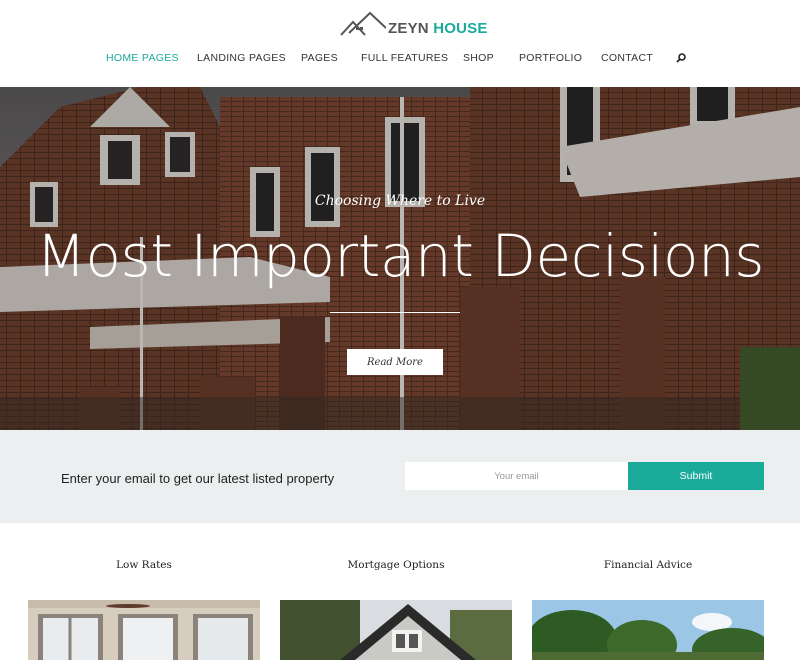  Describe the element at coordinates (144, 565) in the screenshot. I see `feature-title-low-rates: Low Rates` at that location.